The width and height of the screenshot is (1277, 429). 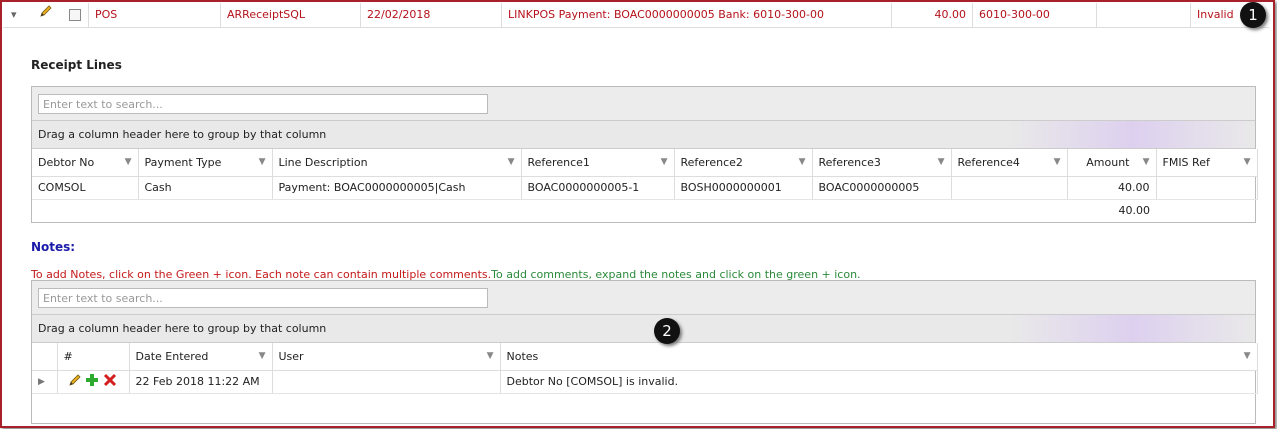 What do you see at coordinates (17, 15) in the screenshot?
I see `collapse-arrow-icon: ▾` at bounding box center [17, 15].